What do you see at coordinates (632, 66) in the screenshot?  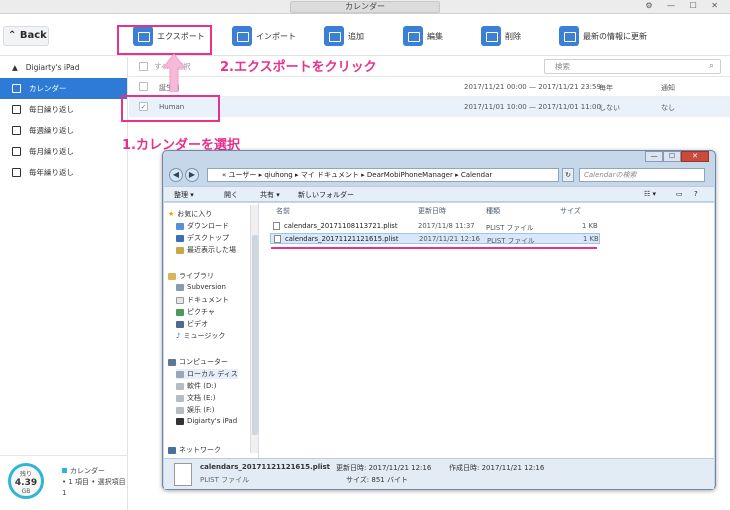 I see `search-input: 検索 ⌕` at bounding box center [632, 66].